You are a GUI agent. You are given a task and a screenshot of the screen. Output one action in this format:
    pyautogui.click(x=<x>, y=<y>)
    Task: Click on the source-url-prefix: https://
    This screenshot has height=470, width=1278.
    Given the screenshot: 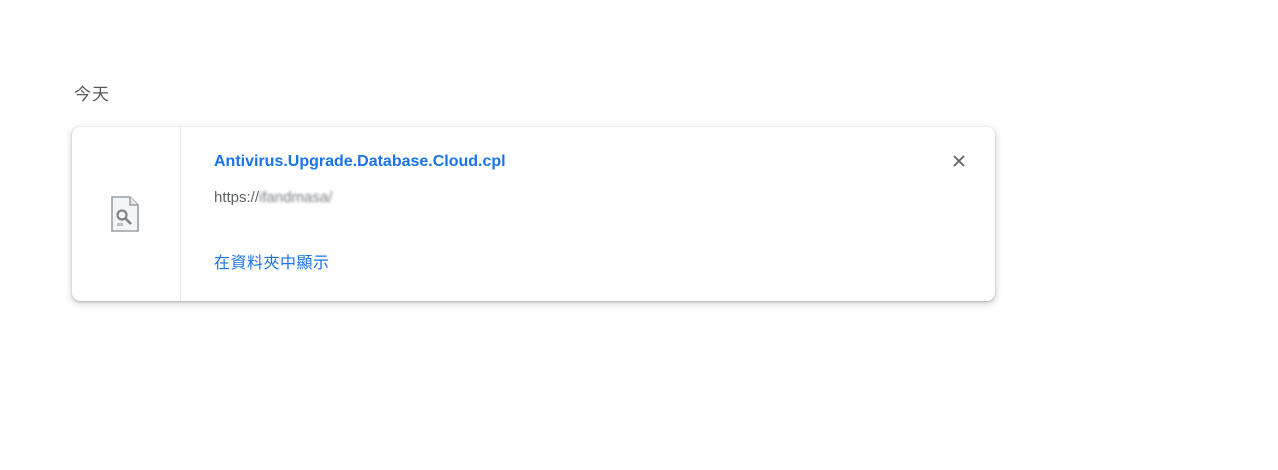 What is the action you would take?
    pyautogui.click(x=237, y=197)
    